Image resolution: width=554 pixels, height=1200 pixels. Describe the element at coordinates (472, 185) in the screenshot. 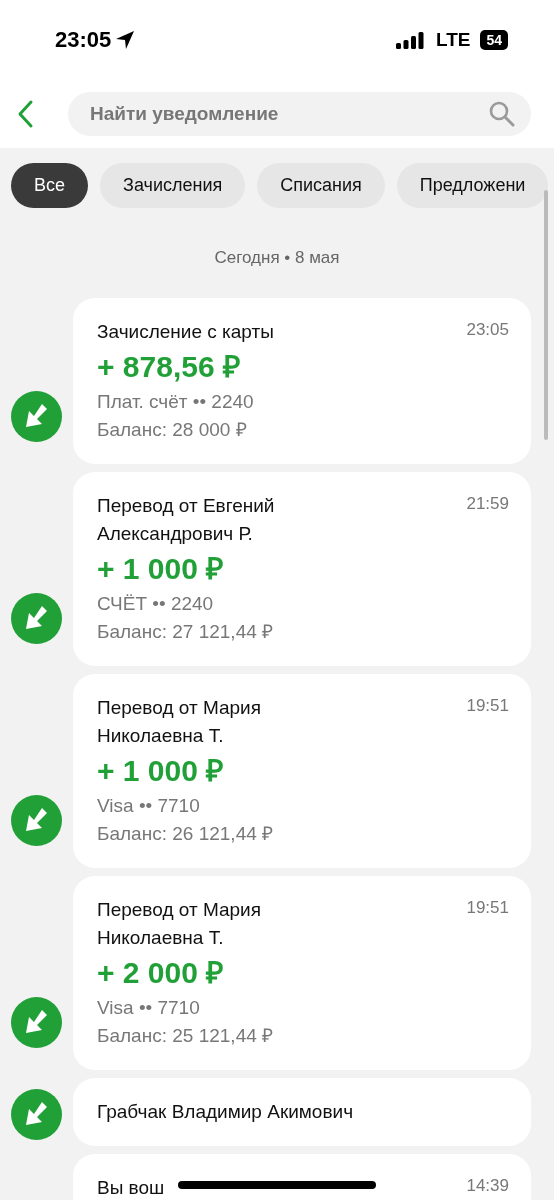

I see `filter-chip: Предложени` at that location.